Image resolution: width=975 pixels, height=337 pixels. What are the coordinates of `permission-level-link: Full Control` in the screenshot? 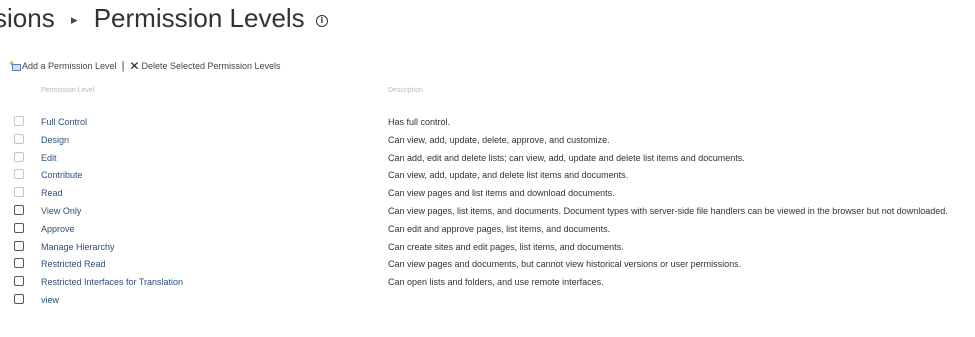 It's located at (64, 122).